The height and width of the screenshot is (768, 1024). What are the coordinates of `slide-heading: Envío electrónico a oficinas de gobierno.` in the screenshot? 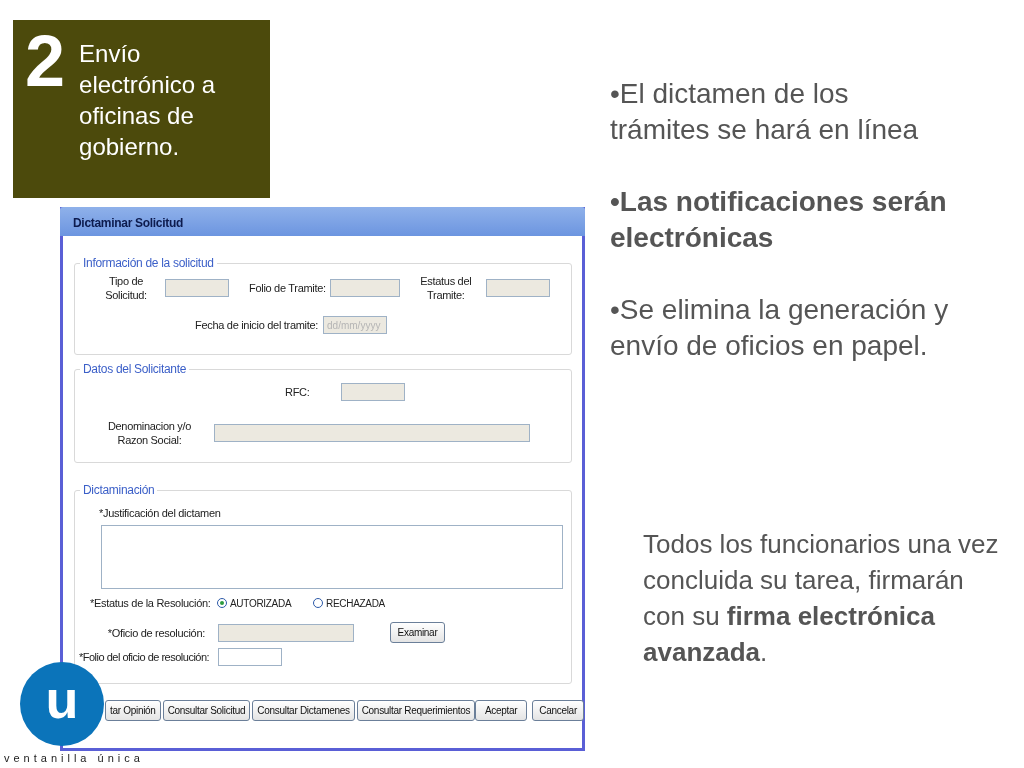 It's located at (148, 100).